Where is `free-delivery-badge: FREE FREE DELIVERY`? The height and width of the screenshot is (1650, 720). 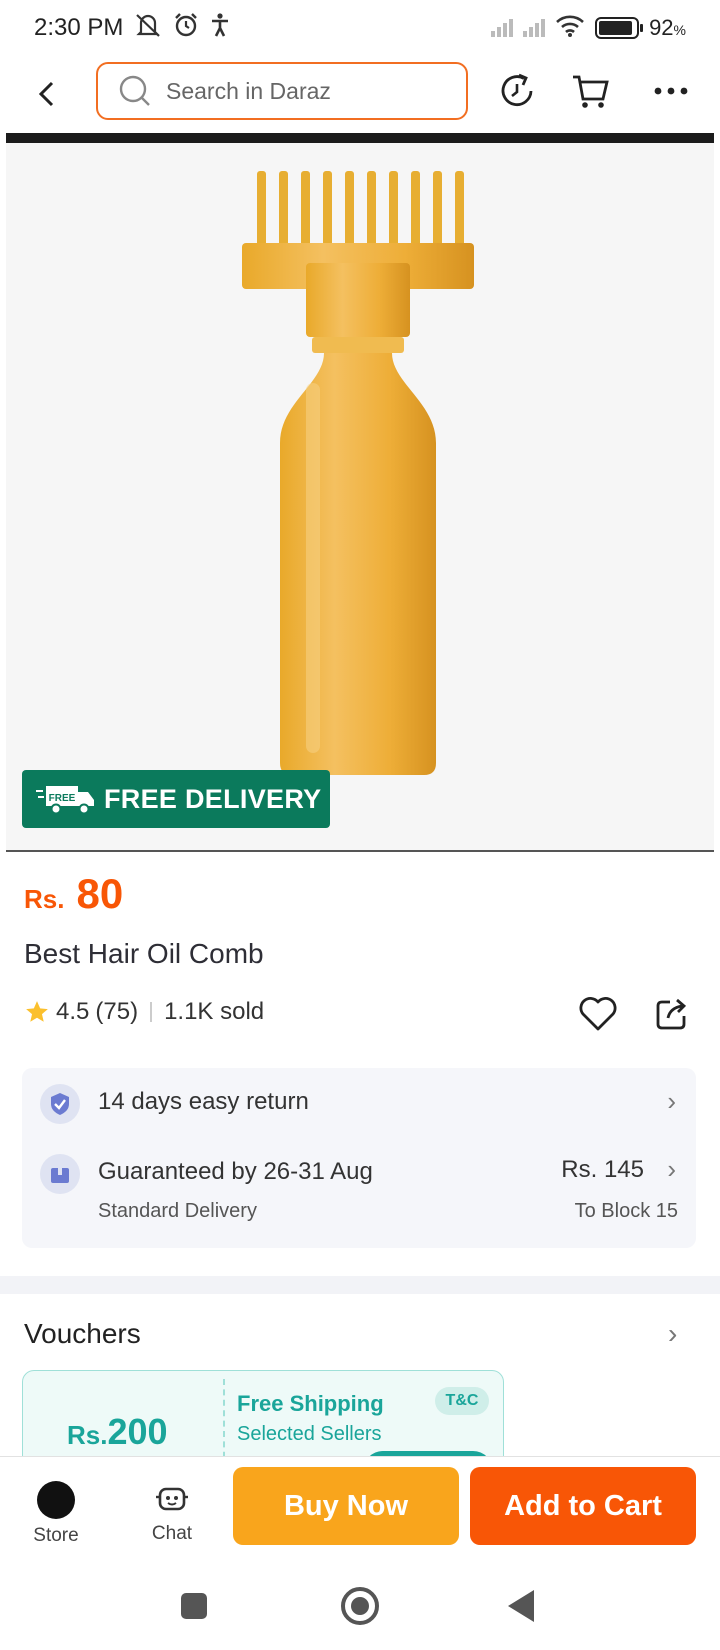 free-delivery-badge: FREE FREE DELIVERY is located at coordinates (176, 799).